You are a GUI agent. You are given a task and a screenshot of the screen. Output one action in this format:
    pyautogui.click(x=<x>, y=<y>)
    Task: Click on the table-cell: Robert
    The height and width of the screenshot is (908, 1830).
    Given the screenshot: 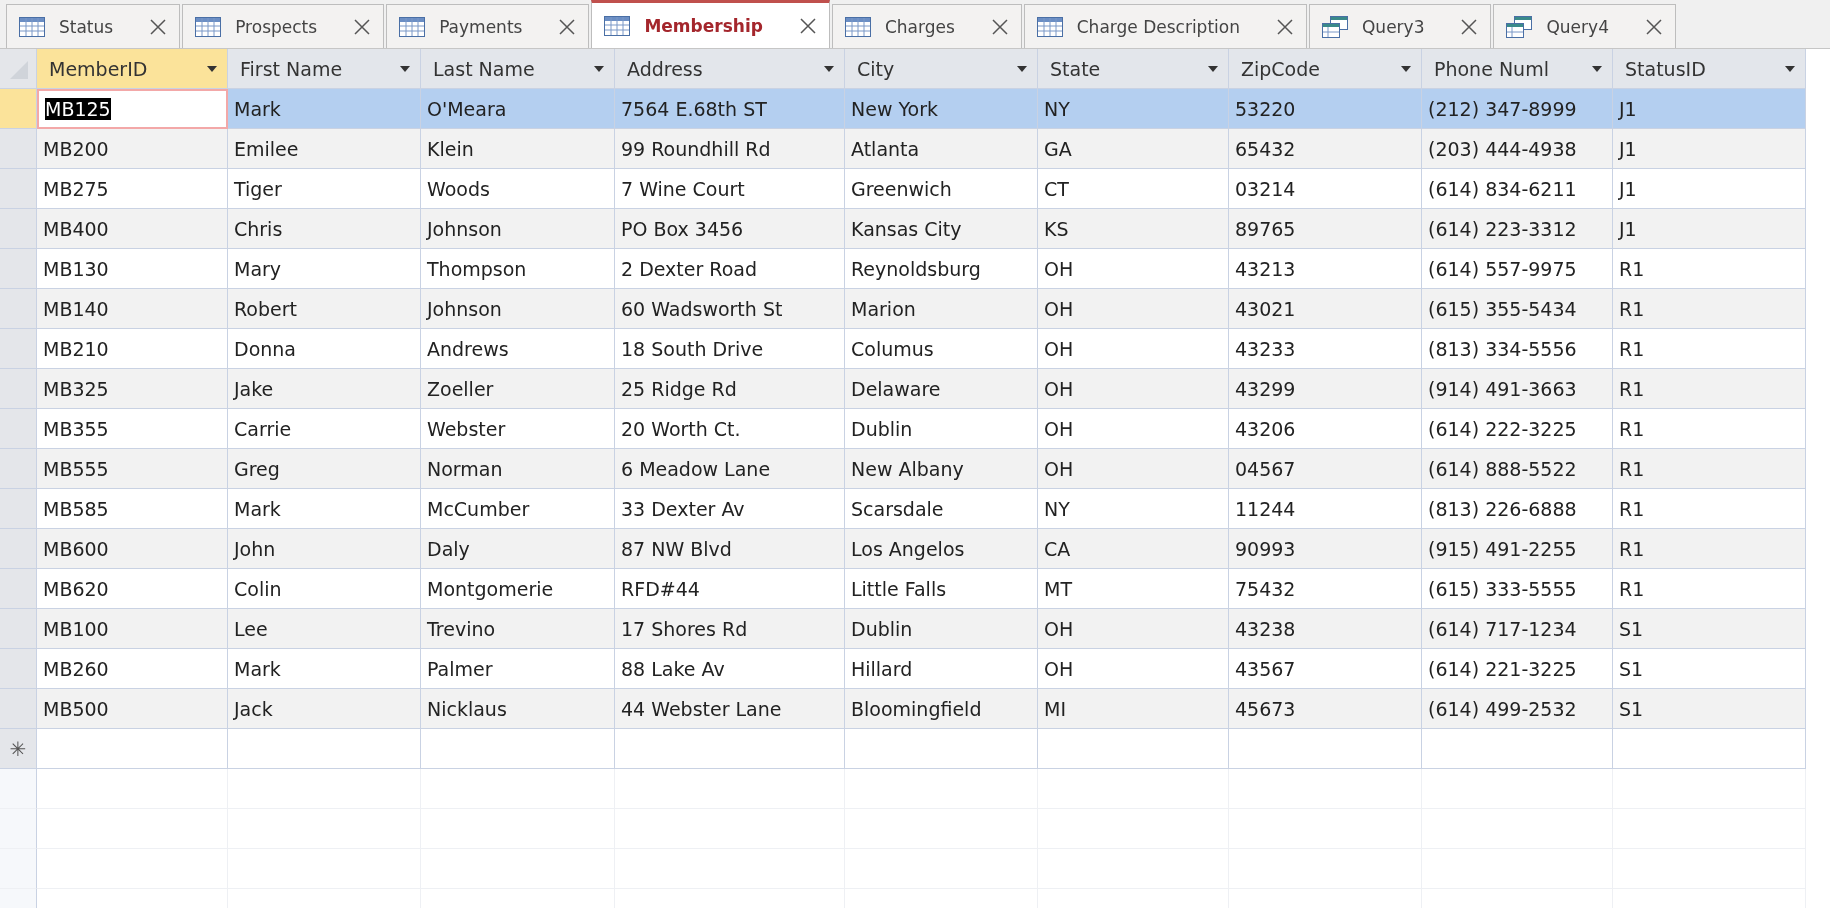 What is the action you would take?
    pyautogui.click(x=324, y=309)
    